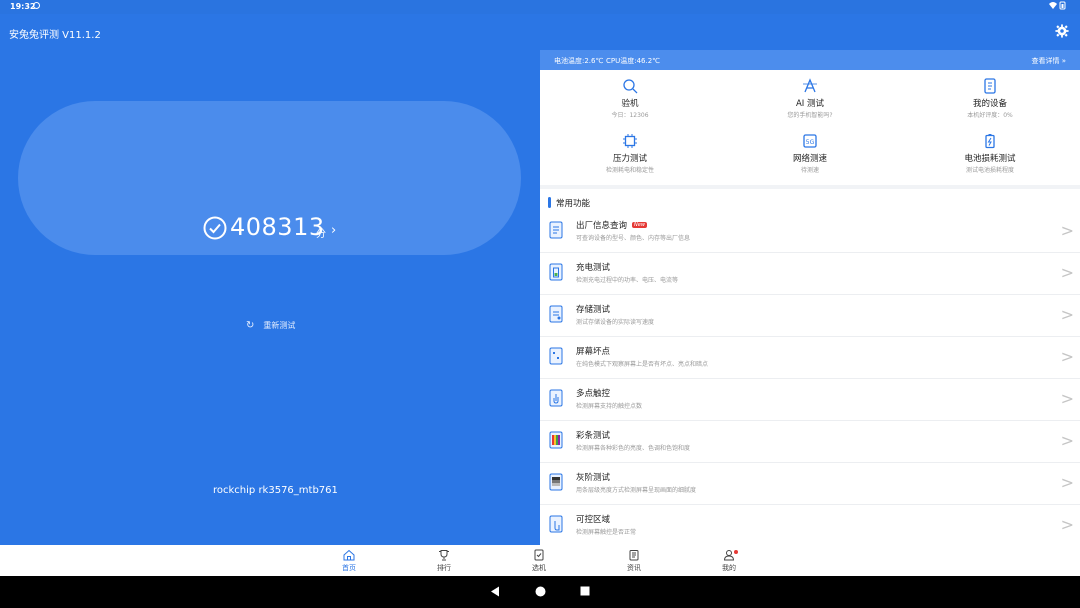 The width and height of the screenshot is (1080, 608). What do you see at coordinates (630, 141) in the screenshot?
I see `chip-icon` at bounding box center [630, 141].